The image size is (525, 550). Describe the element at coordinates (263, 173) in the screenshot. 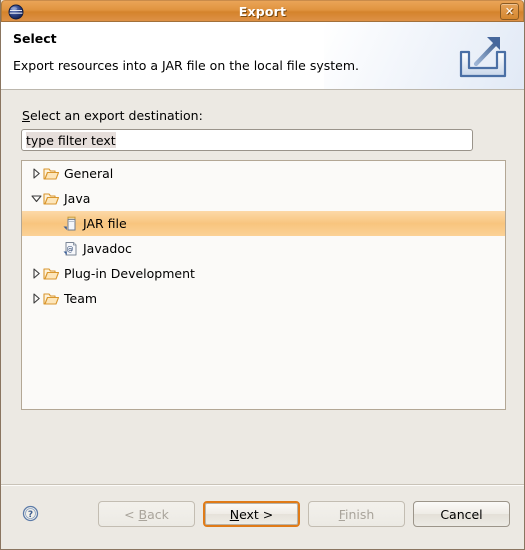

I see `tree-item-general: General` at that location.